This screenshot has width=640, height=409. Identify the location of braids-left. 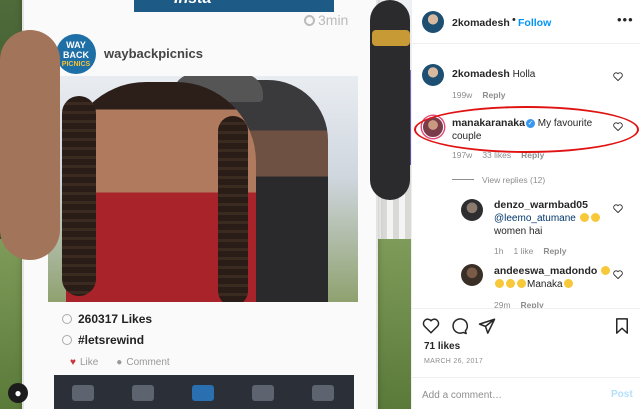
(79, 196).